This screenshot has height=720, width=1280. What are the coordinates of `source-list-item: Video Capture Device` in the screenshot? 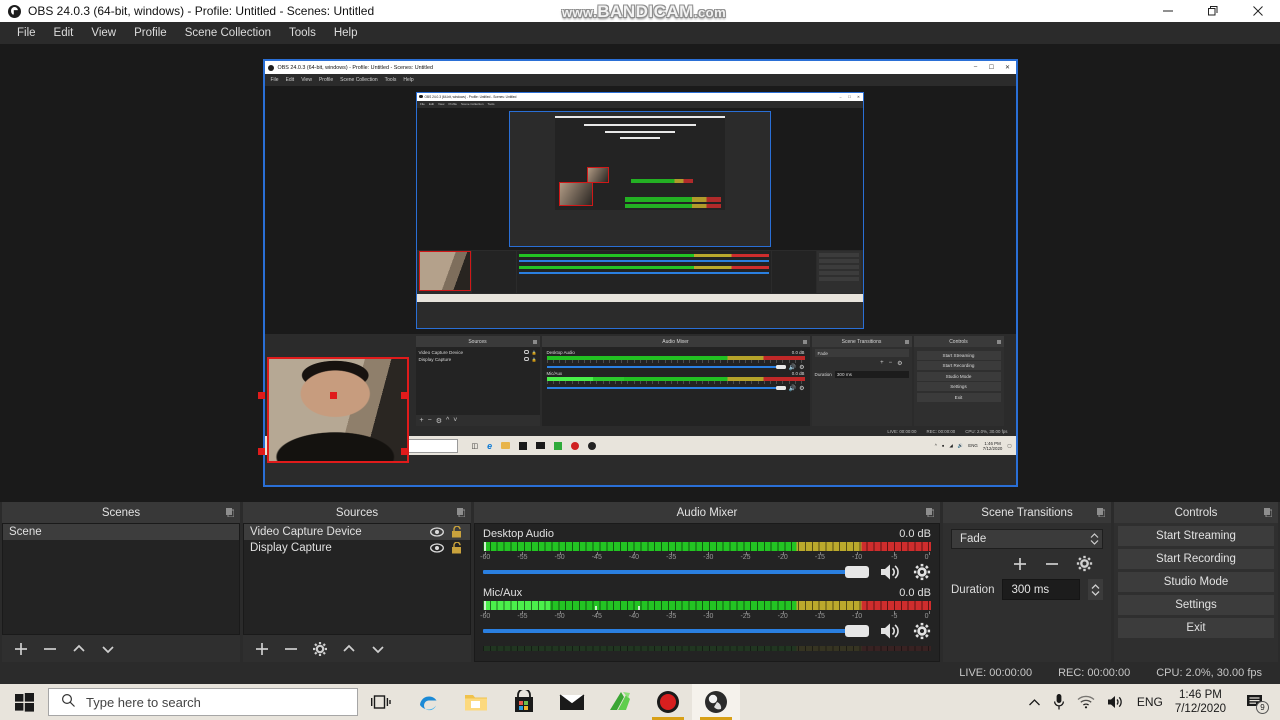 It's located at (357, 532).